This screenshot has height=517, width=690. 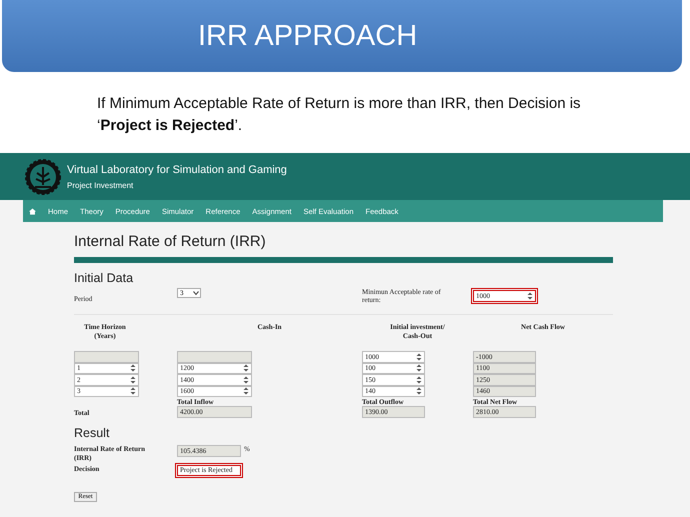 What do you see at coordinates (92, 433) in the screenshot?
I see `section-heading: Result` at bounding box center [92, 433].